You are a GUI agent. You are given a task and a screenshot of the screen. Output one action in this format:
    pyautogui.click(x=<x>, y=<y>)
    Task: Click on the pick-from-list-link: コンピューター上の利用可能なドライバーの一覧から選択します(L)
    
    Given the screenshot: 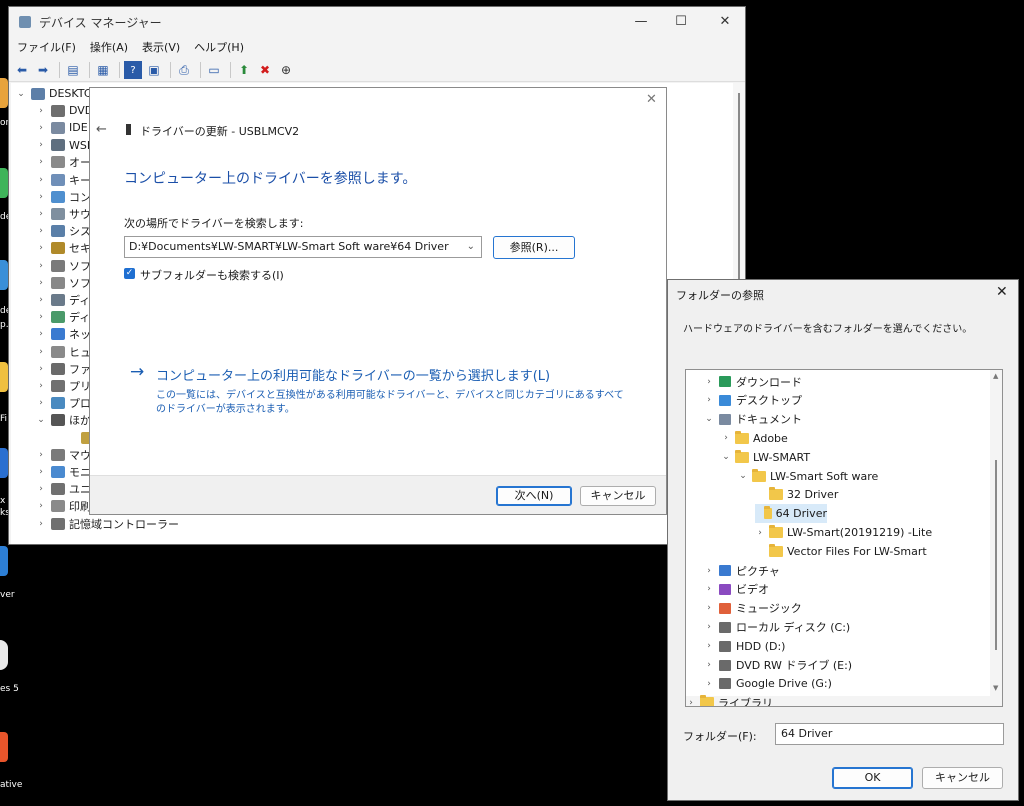 What is the action you would take?
    pyautogui.click(x=353, y=374)
    